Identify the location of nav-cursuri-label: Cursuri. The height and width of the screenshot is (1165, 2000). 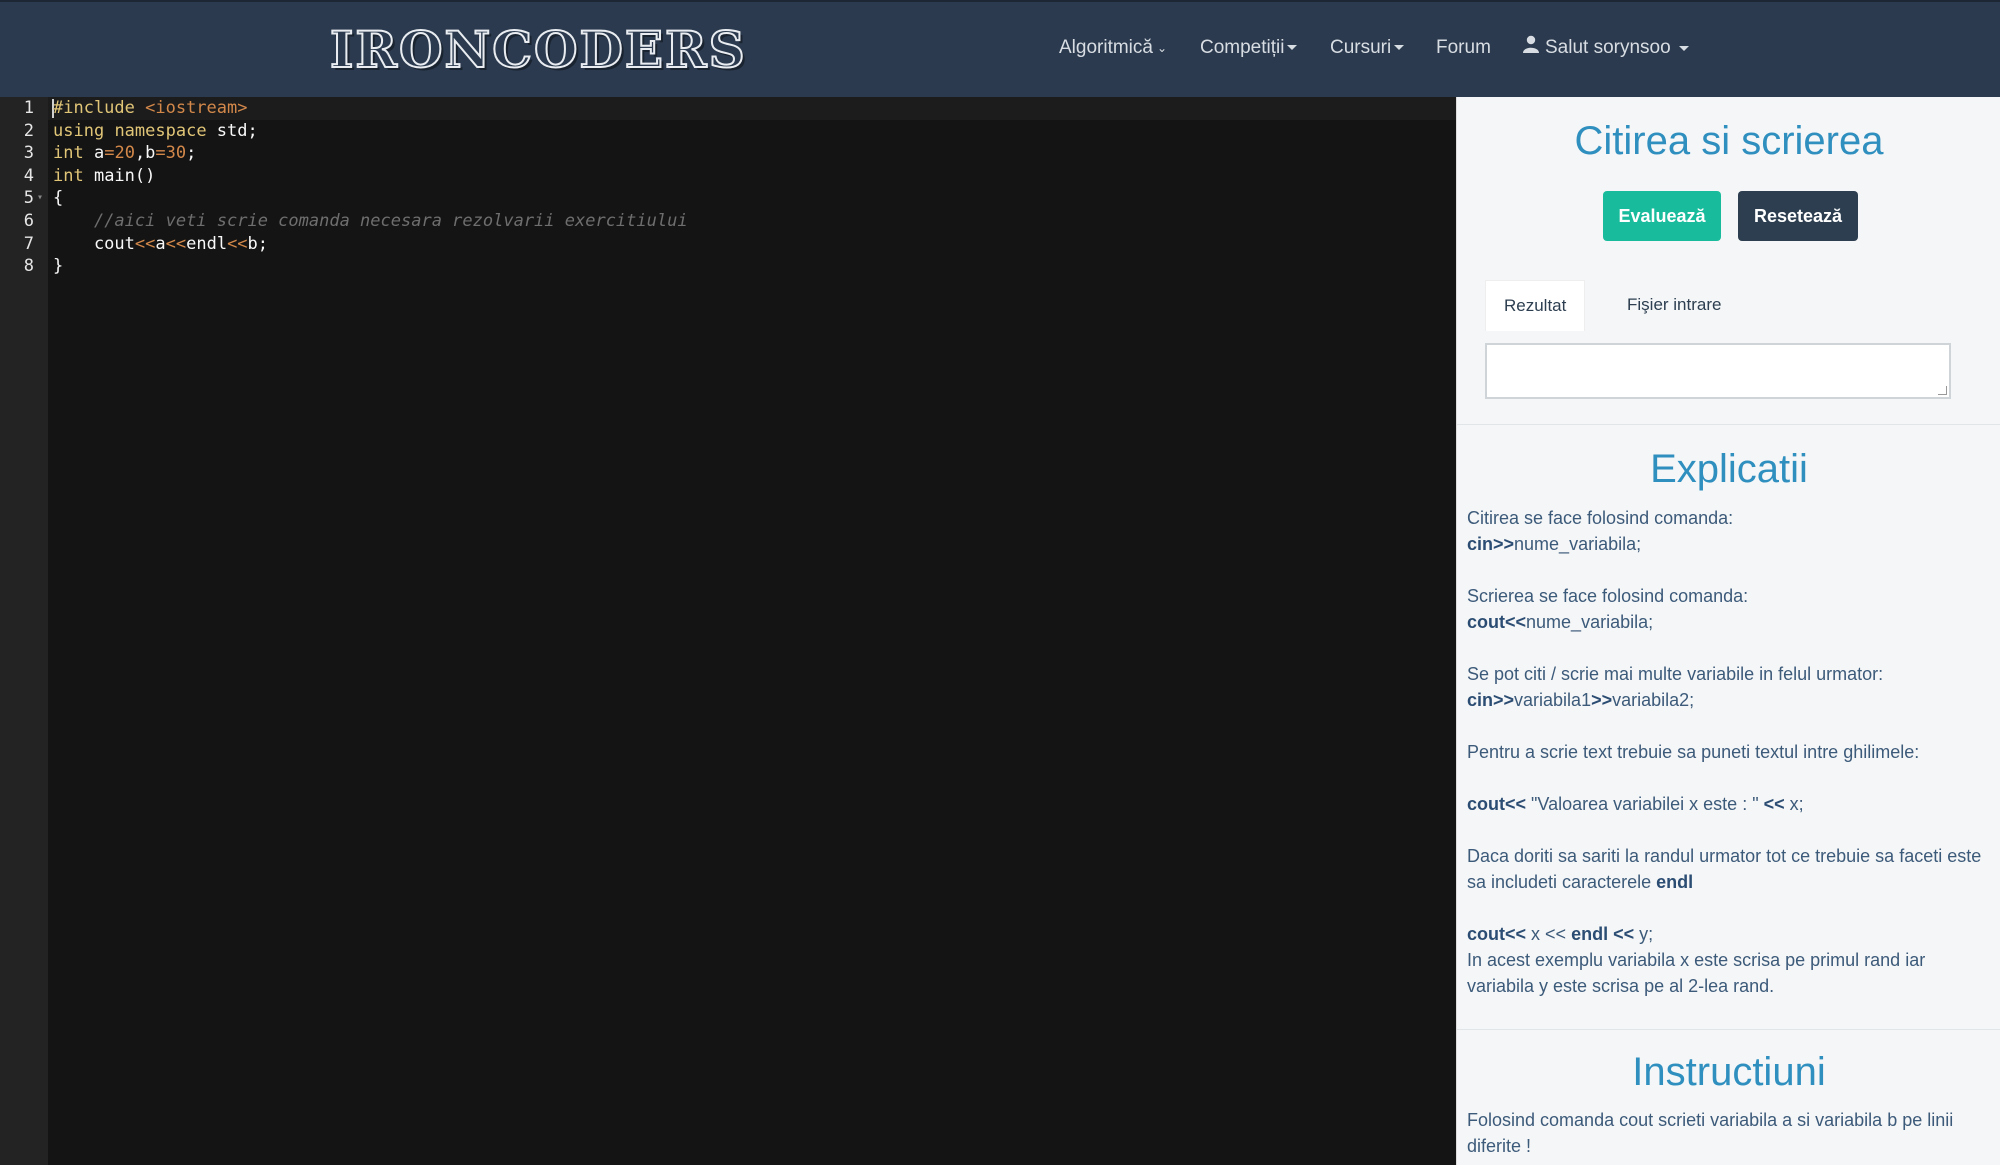
(1361, 47).